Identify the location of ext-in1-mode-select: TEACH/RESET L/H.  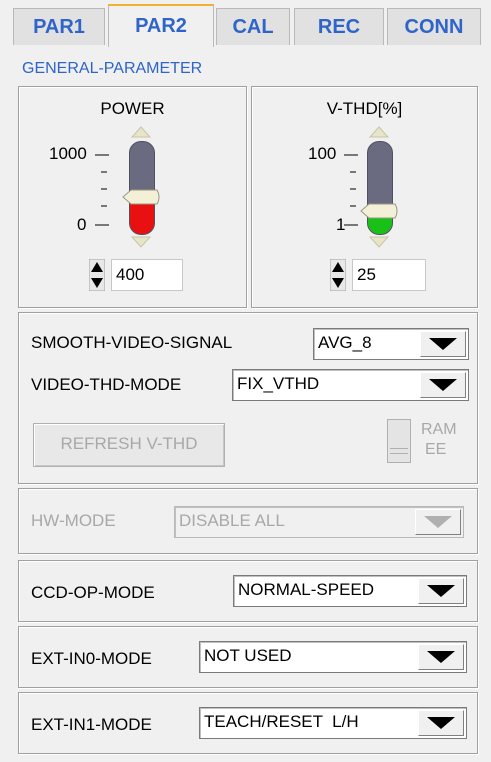
(333, 723).